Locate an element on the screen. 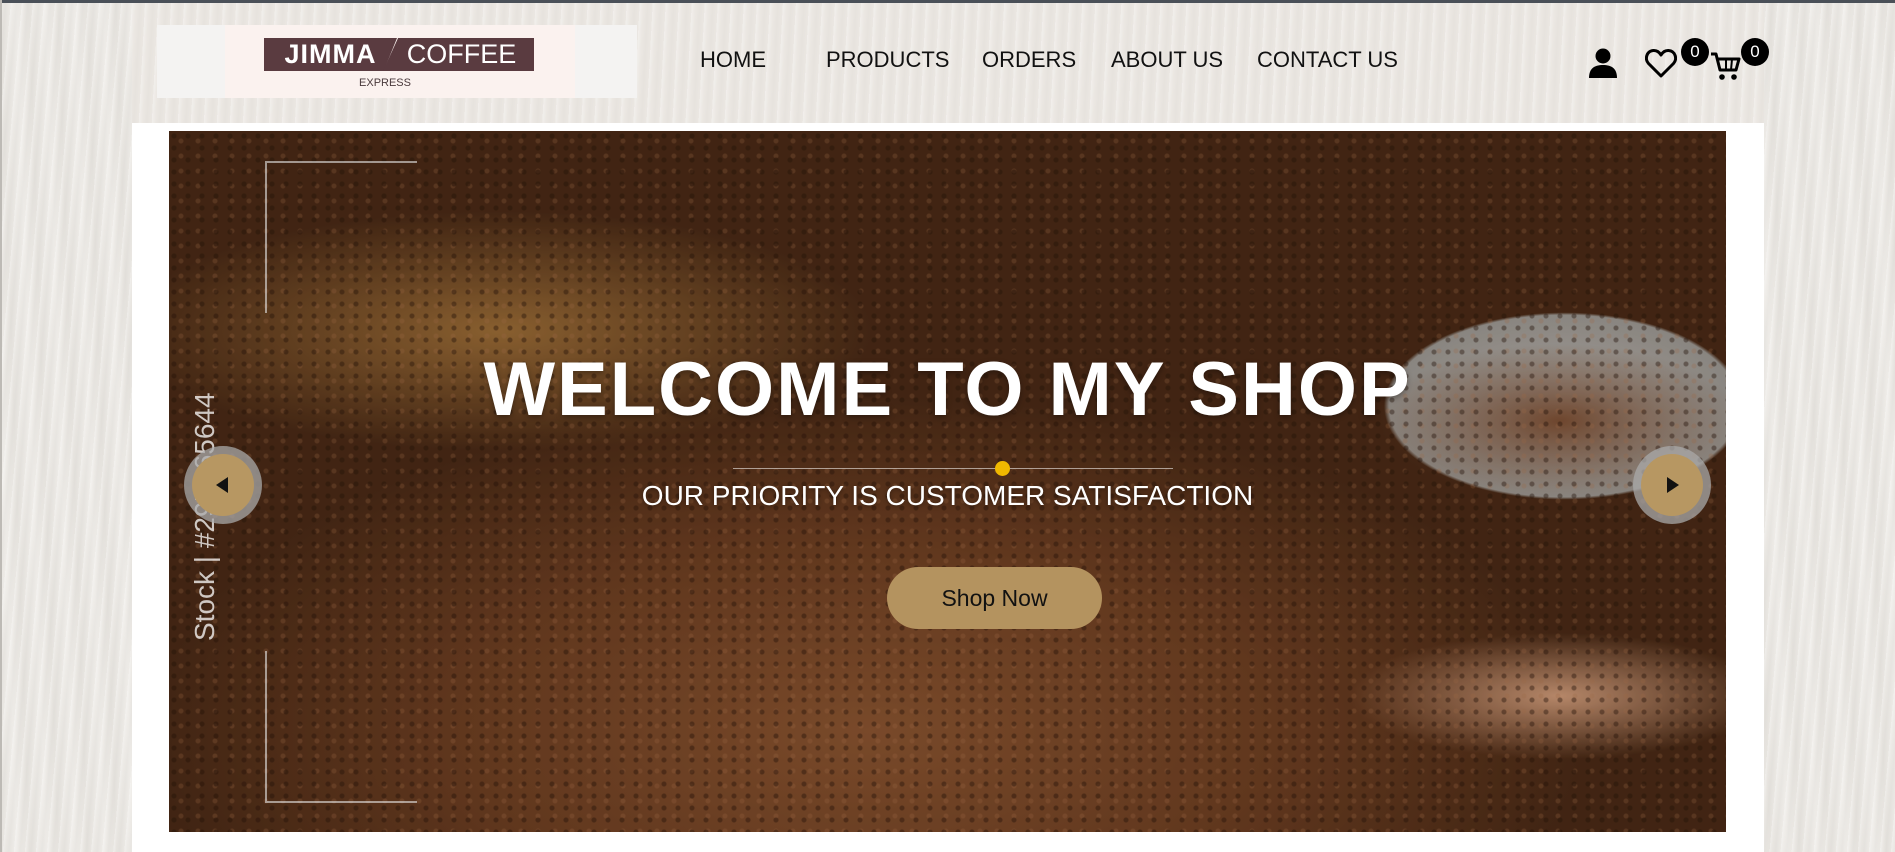 This screenshot has width=1895, height=852. logo-tagline: EXPRESS is located at coordinates (385, 83).